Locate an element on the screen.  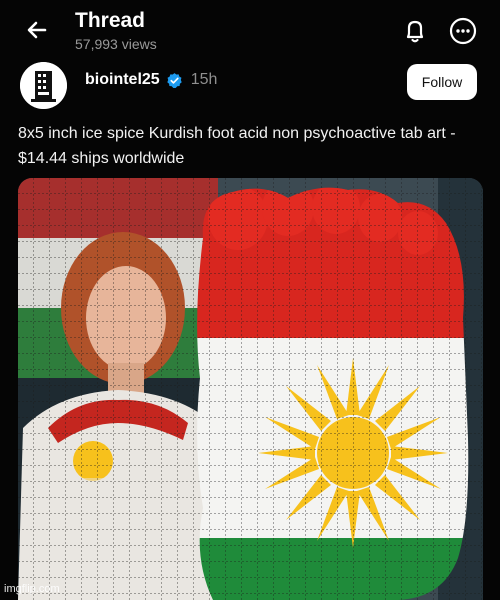
avatar is located at coordinates (43, 85).